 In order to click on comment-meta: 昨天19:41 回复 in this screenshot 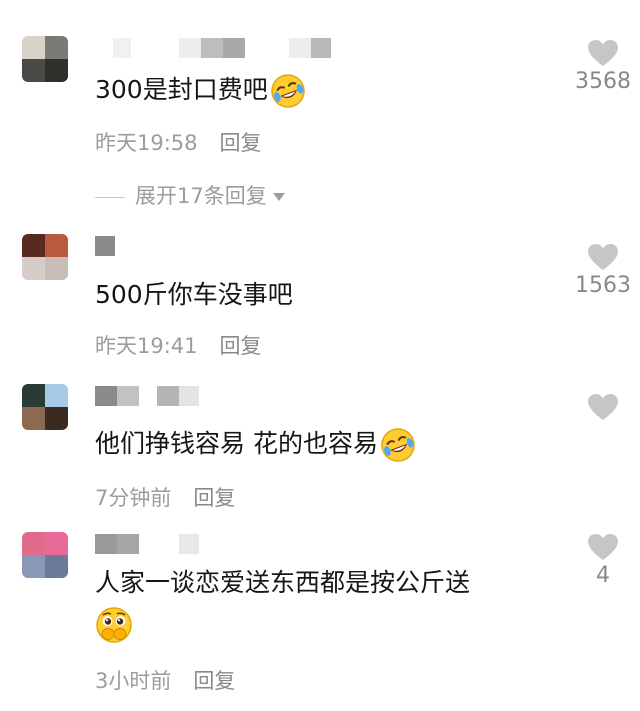, I will do `click(178, 345)`.